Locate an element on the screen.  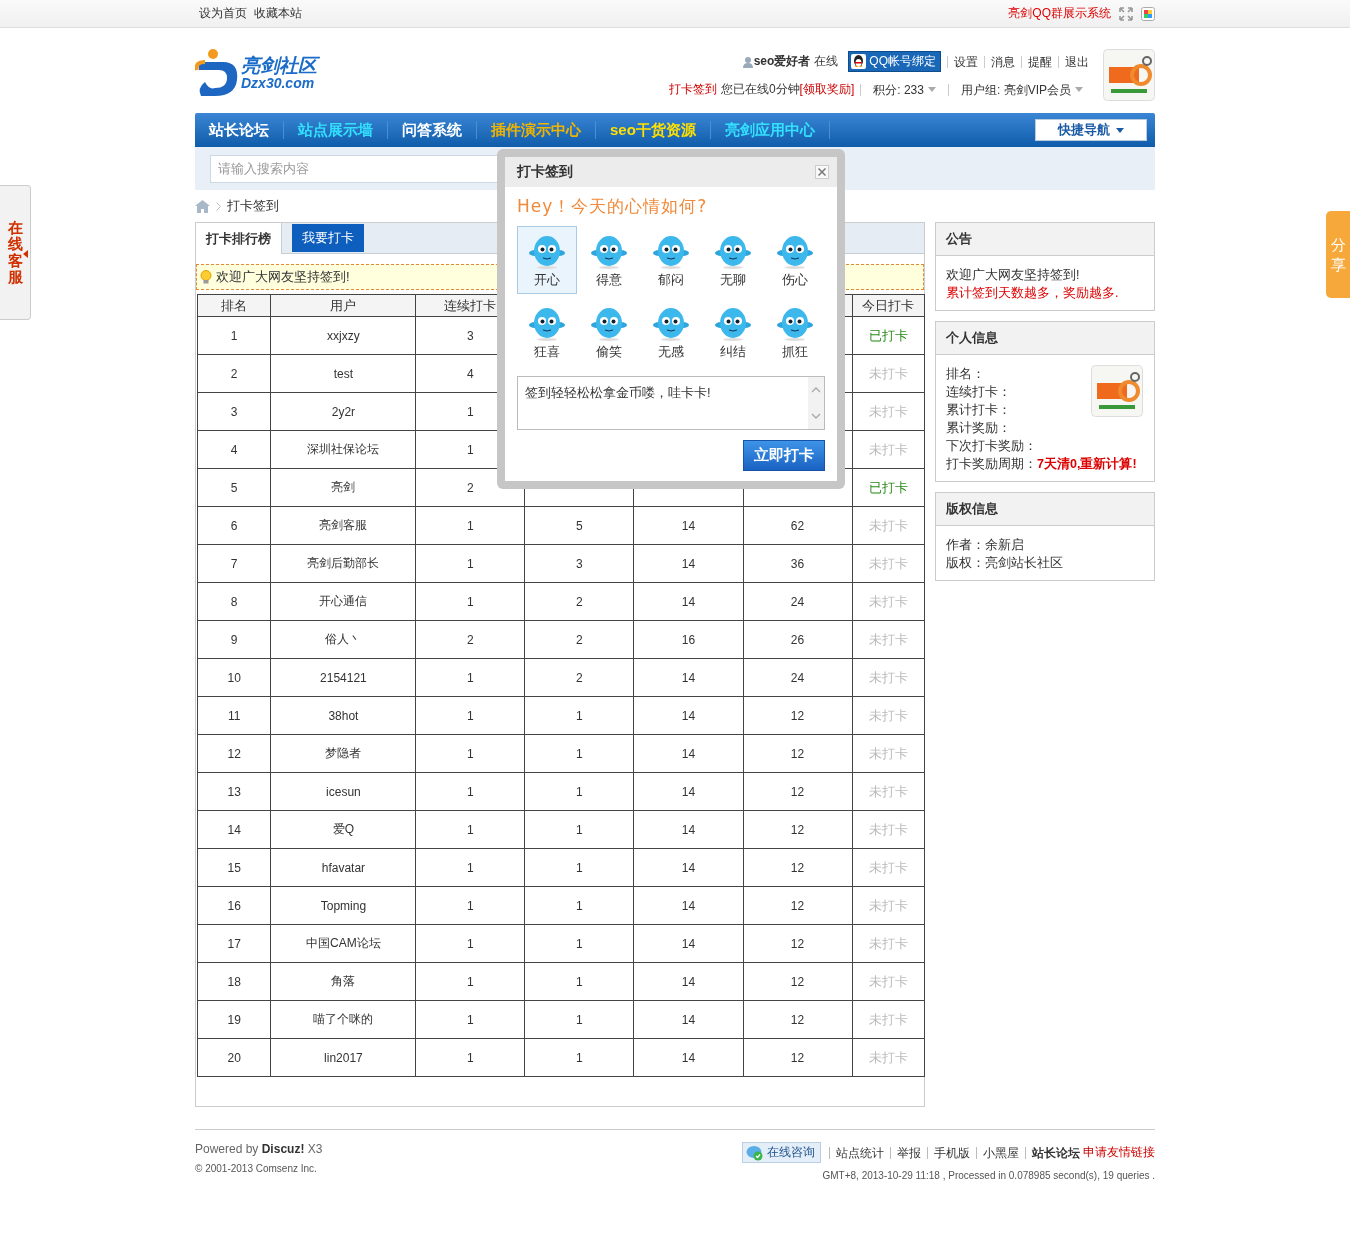
consult-button: 在线咨询 is located at coordinates (781, 1152).